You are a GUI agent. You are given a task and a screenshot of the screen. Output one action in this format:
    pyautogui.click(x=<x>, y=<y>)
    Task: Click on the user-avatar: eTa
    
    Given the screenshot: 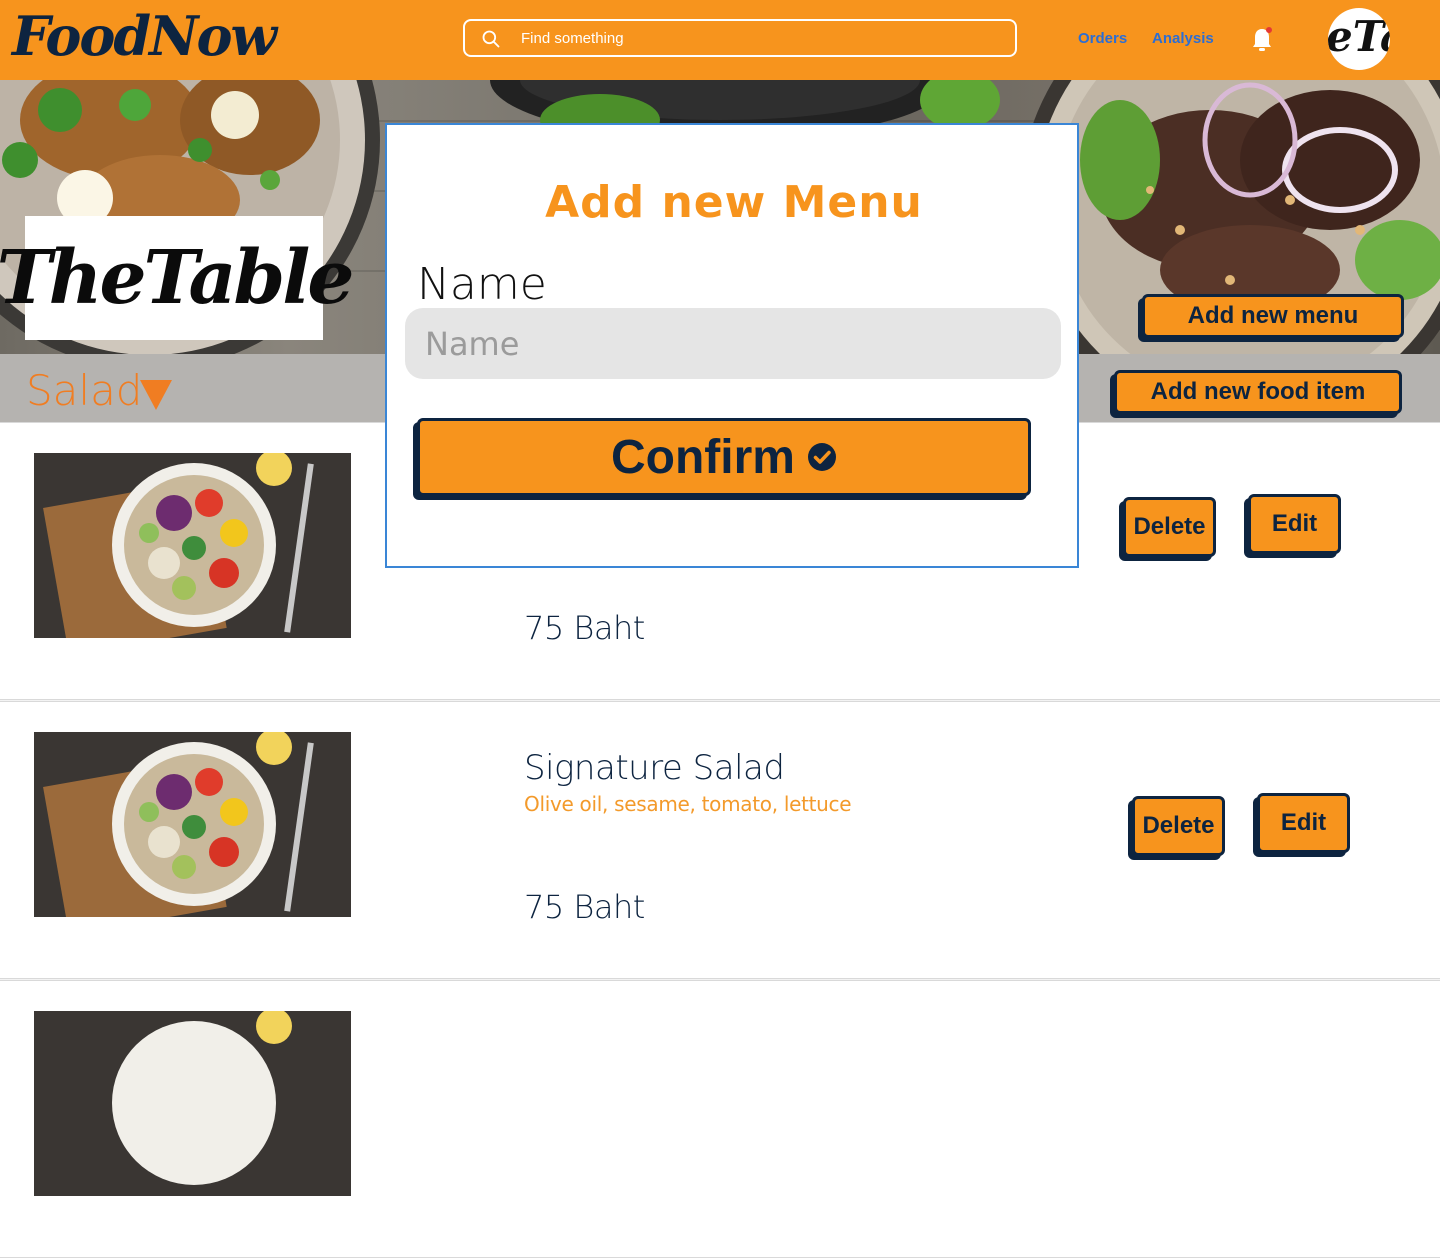 What is the action you would take?
    pyautogui.click(x=1359, y=39)
    